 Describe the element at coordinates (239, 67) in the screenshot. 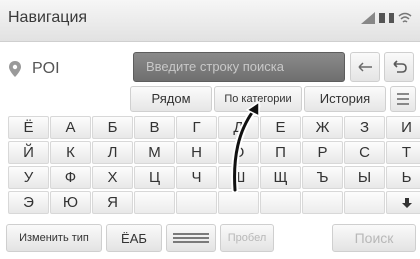

I see `search-input: Введите строку поиска` at that location.